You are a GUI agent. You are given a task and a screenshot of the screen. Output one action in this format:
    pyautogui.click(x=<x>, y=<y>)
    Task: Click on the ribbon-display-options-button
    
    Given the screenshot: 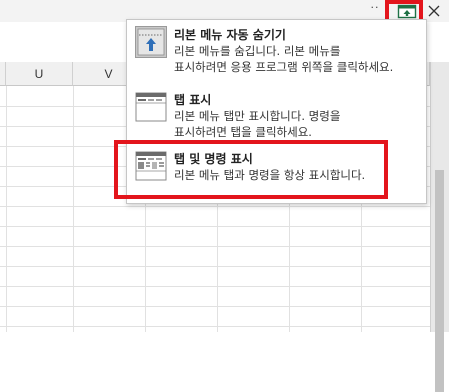 What is the action you would take?
    pyautogui.click(x=407, y=11)
    